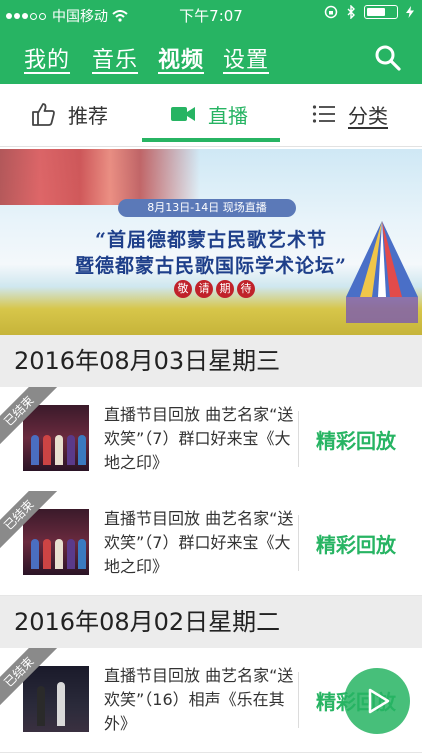 This screenshot has height=753, width=422. Describe the element at coordinates (246, 289) in the screenshot. I see `seal-char: 待` at that location.